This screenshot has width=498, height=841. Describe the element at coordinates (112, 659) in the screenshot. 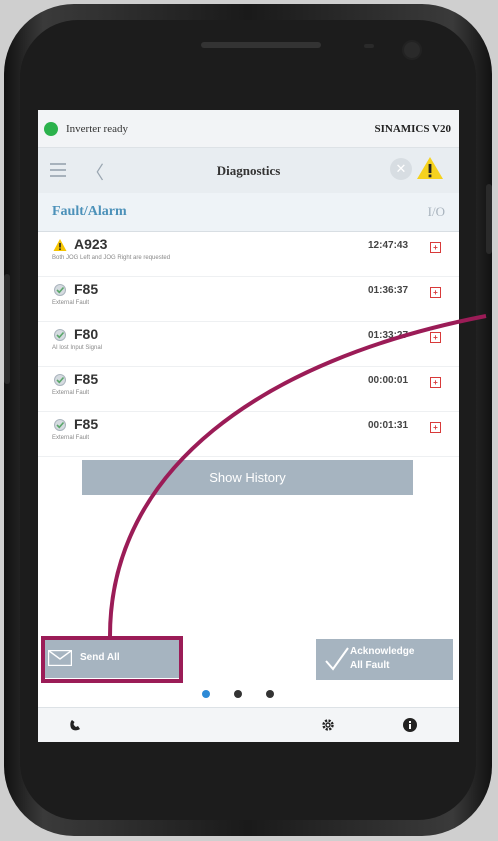

I see `send-all-highlight-box` at that location.